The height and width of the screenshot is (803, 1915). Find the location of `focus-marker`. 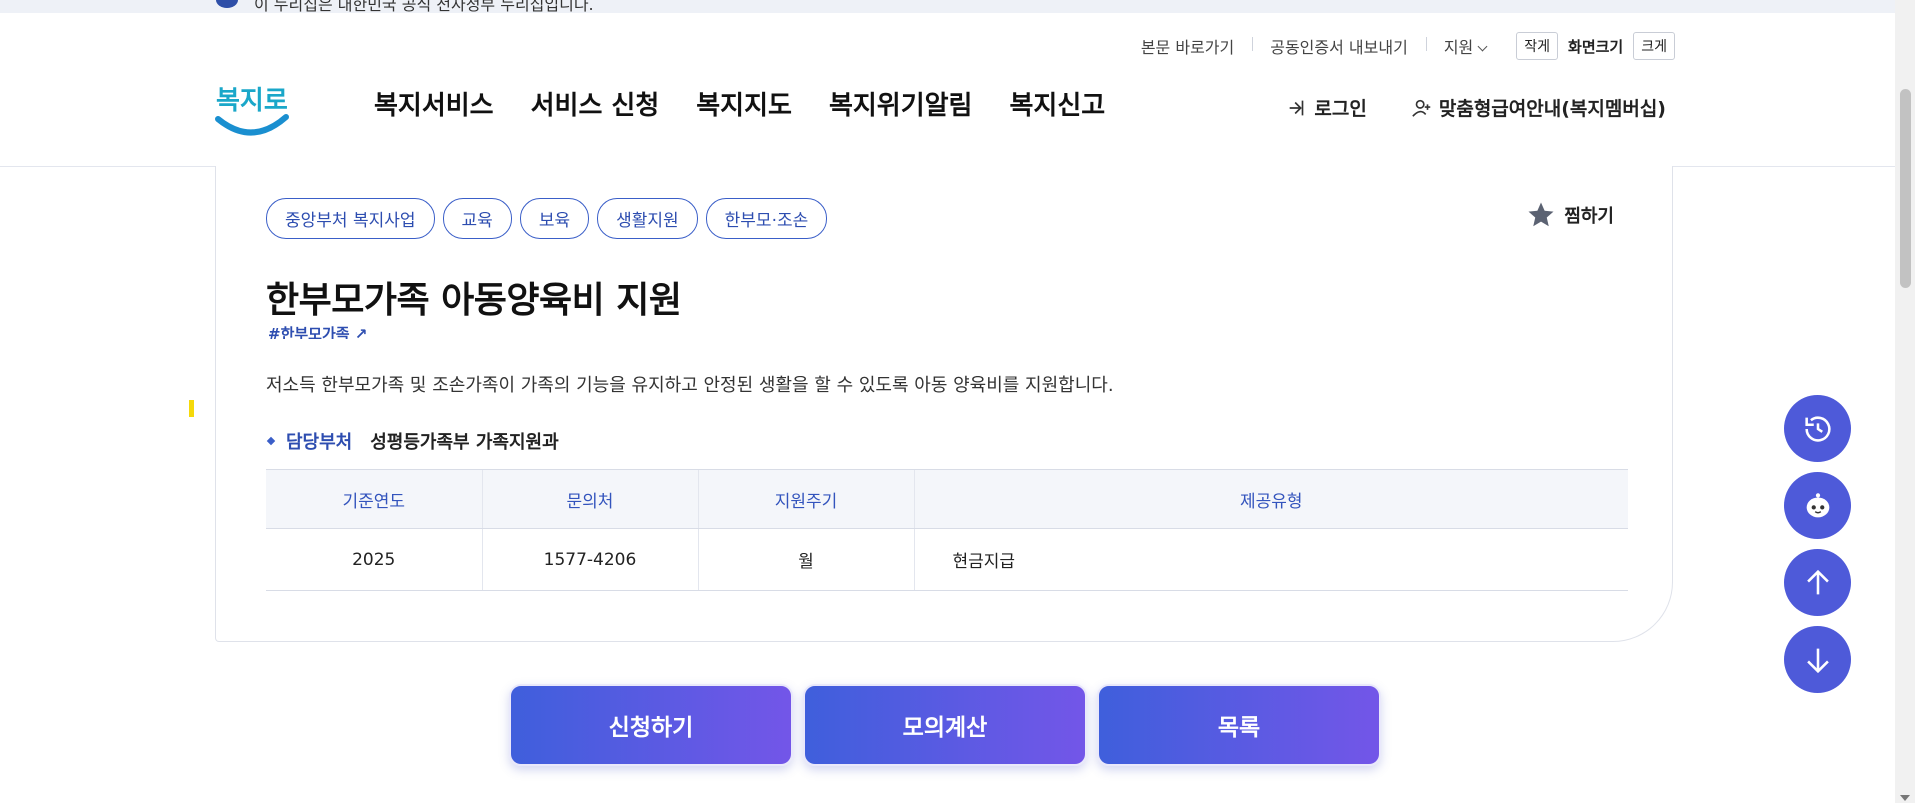

focus-marker is located at coordinates (191, 408).